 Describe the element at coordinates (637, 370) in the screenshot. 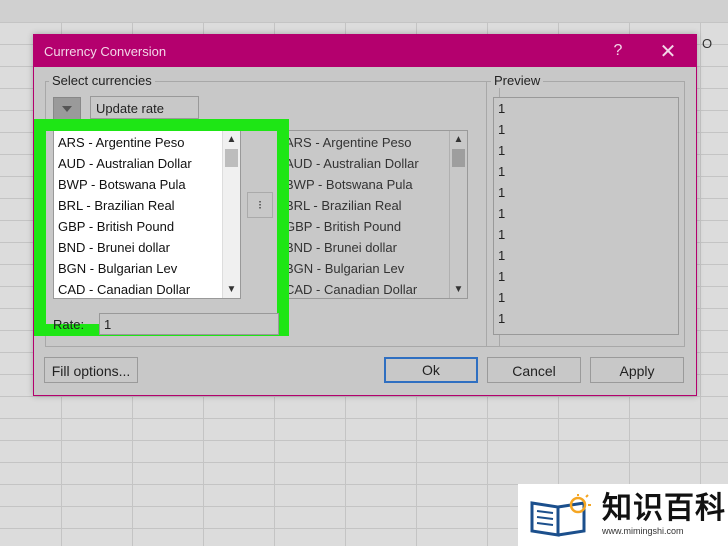

I see `apply-button: Apply` at that location.